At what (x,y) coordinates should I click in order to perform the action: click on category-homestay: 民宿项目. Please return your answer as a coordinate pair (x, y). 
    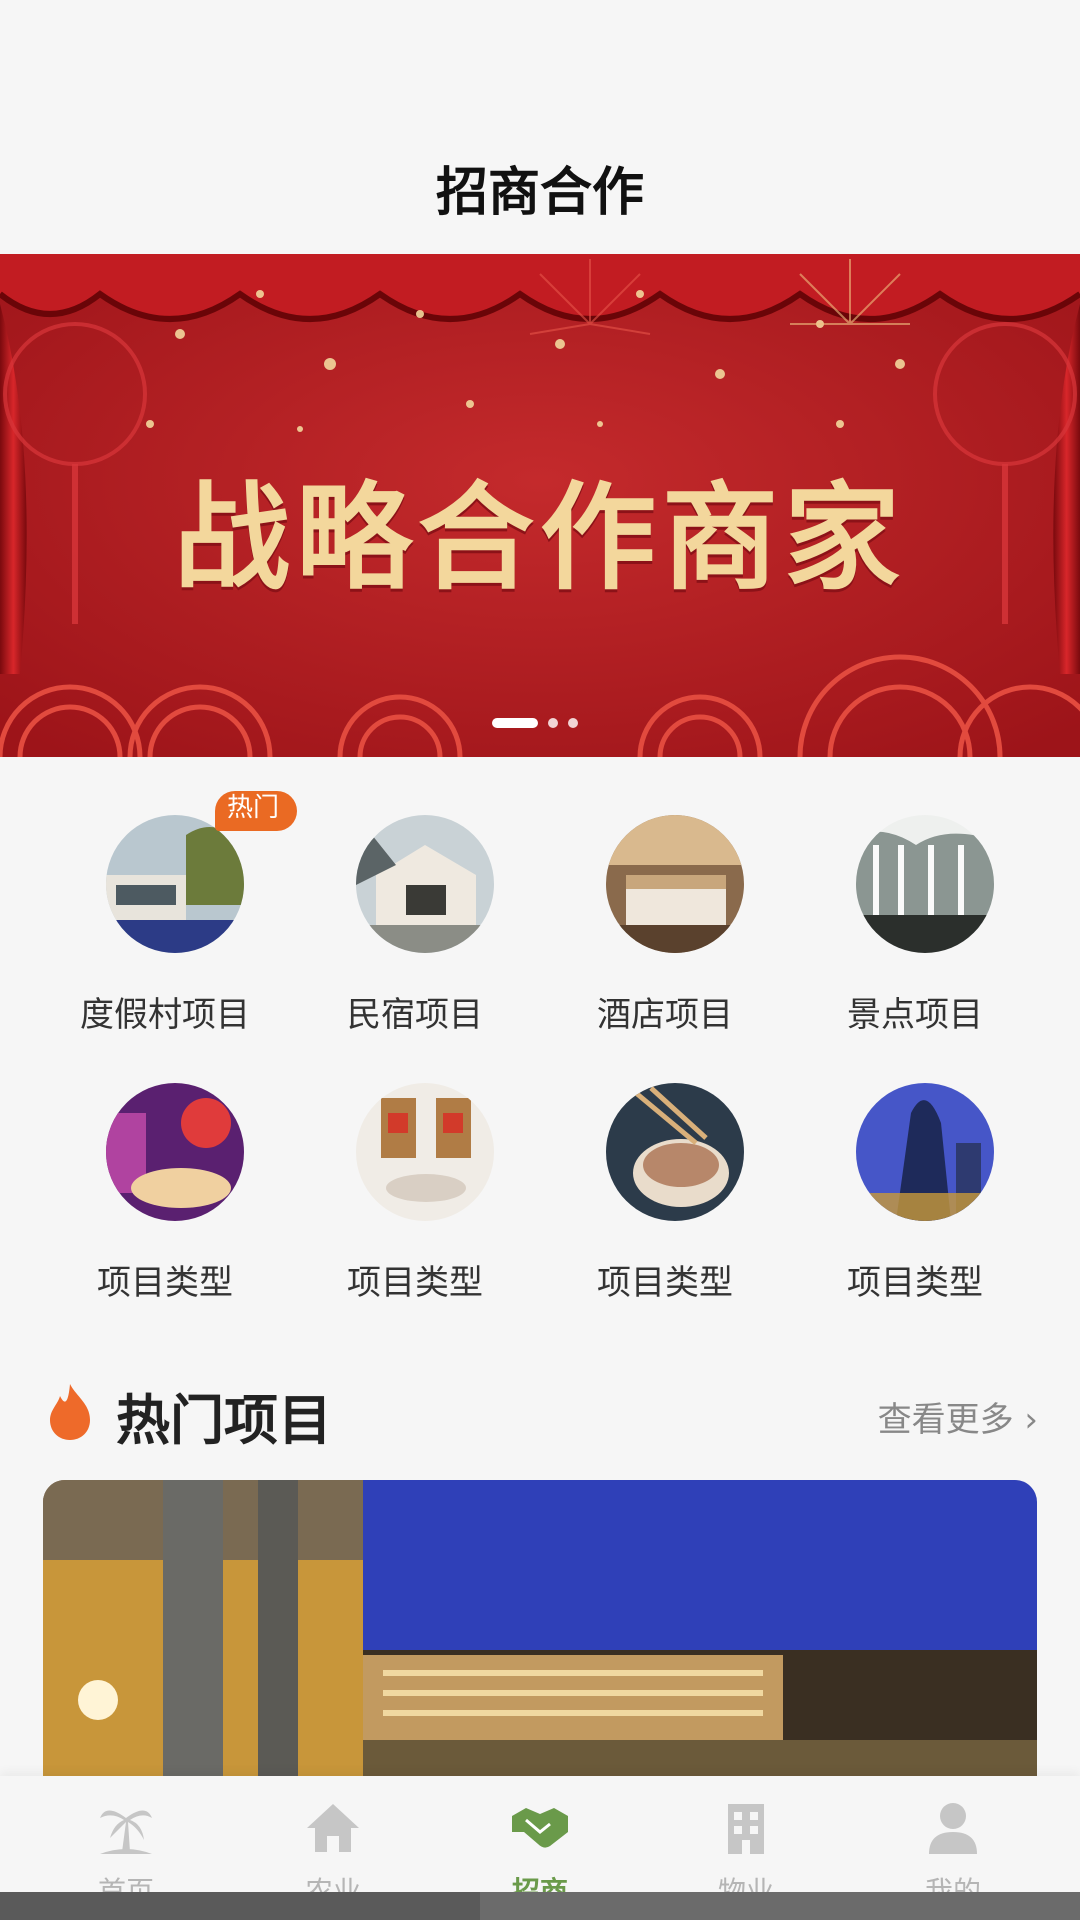
    Looking at the image, I should click on (415, 896).